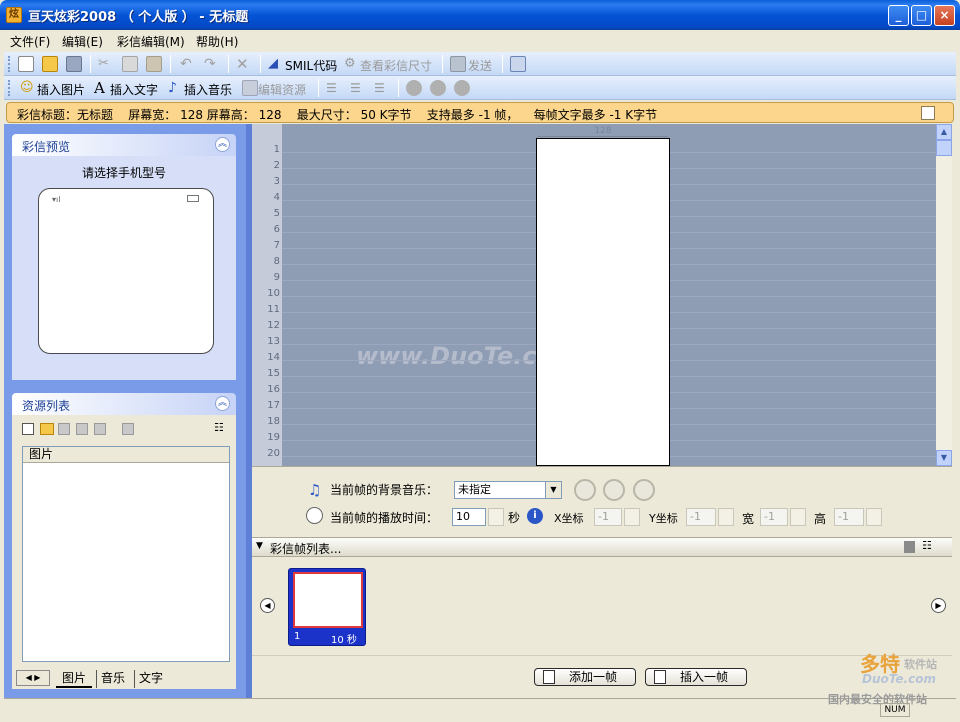 Image resolution: width=960 pixels, height=722 pixels. What do you see at coordinates (396, 65) in the screenshot?
I see `view-mms-size-button: 查看彩信尺寸` at bounding box center [396, 65].